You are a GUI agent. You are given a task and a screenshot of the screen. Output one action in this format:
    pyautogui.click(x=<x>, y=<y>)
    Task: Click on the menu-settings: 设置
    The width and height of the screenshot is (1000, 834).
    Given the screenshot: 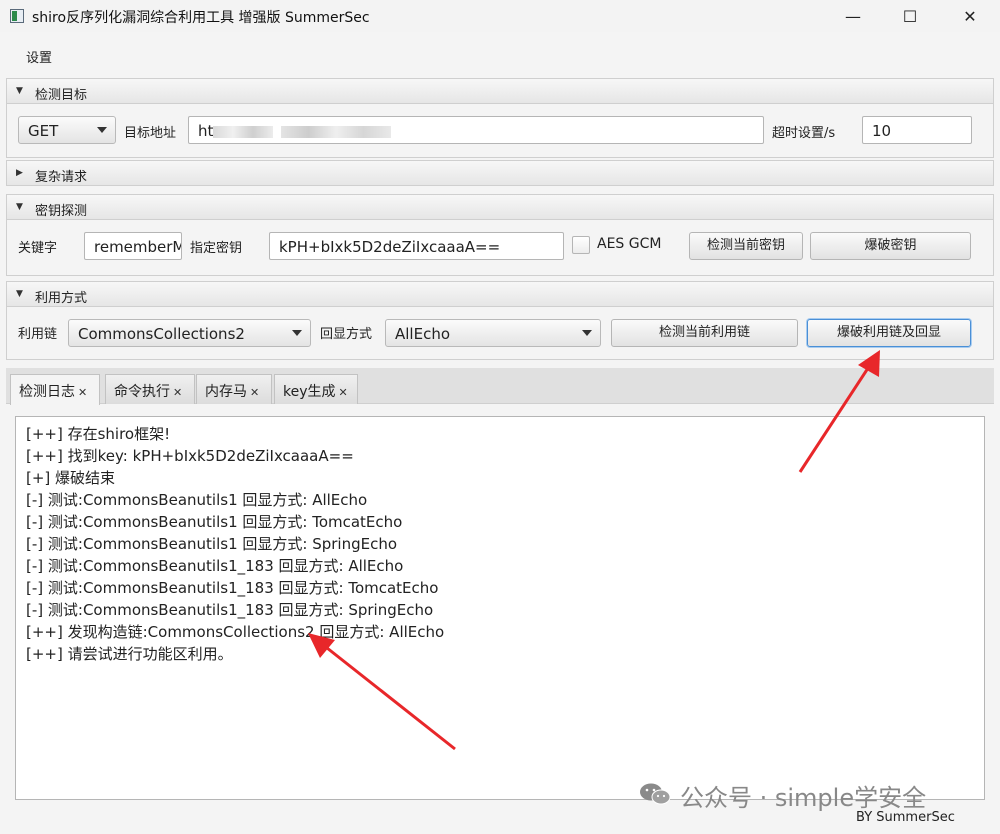 What is the action you would take?
    pyautogui.click(x=39, y=56)
    